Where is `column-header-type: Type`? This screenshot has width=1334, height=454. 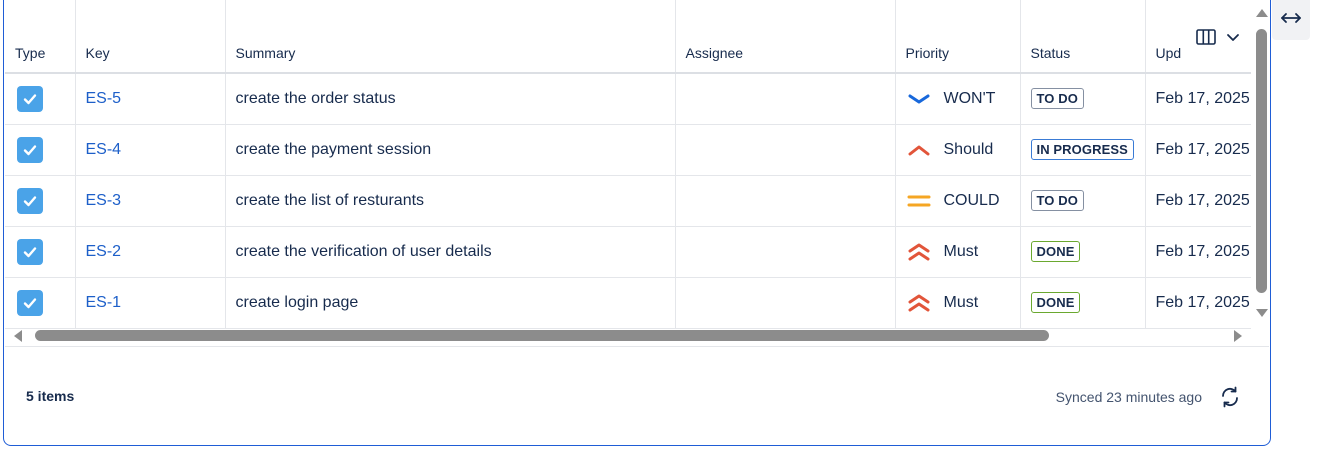 column-header-type: Type is located at coordinates (40, 37).